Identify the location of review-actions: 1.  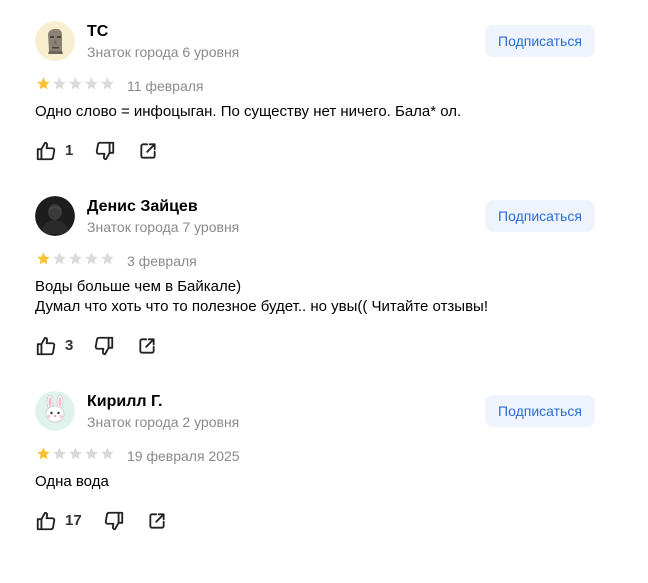
(96, 151).